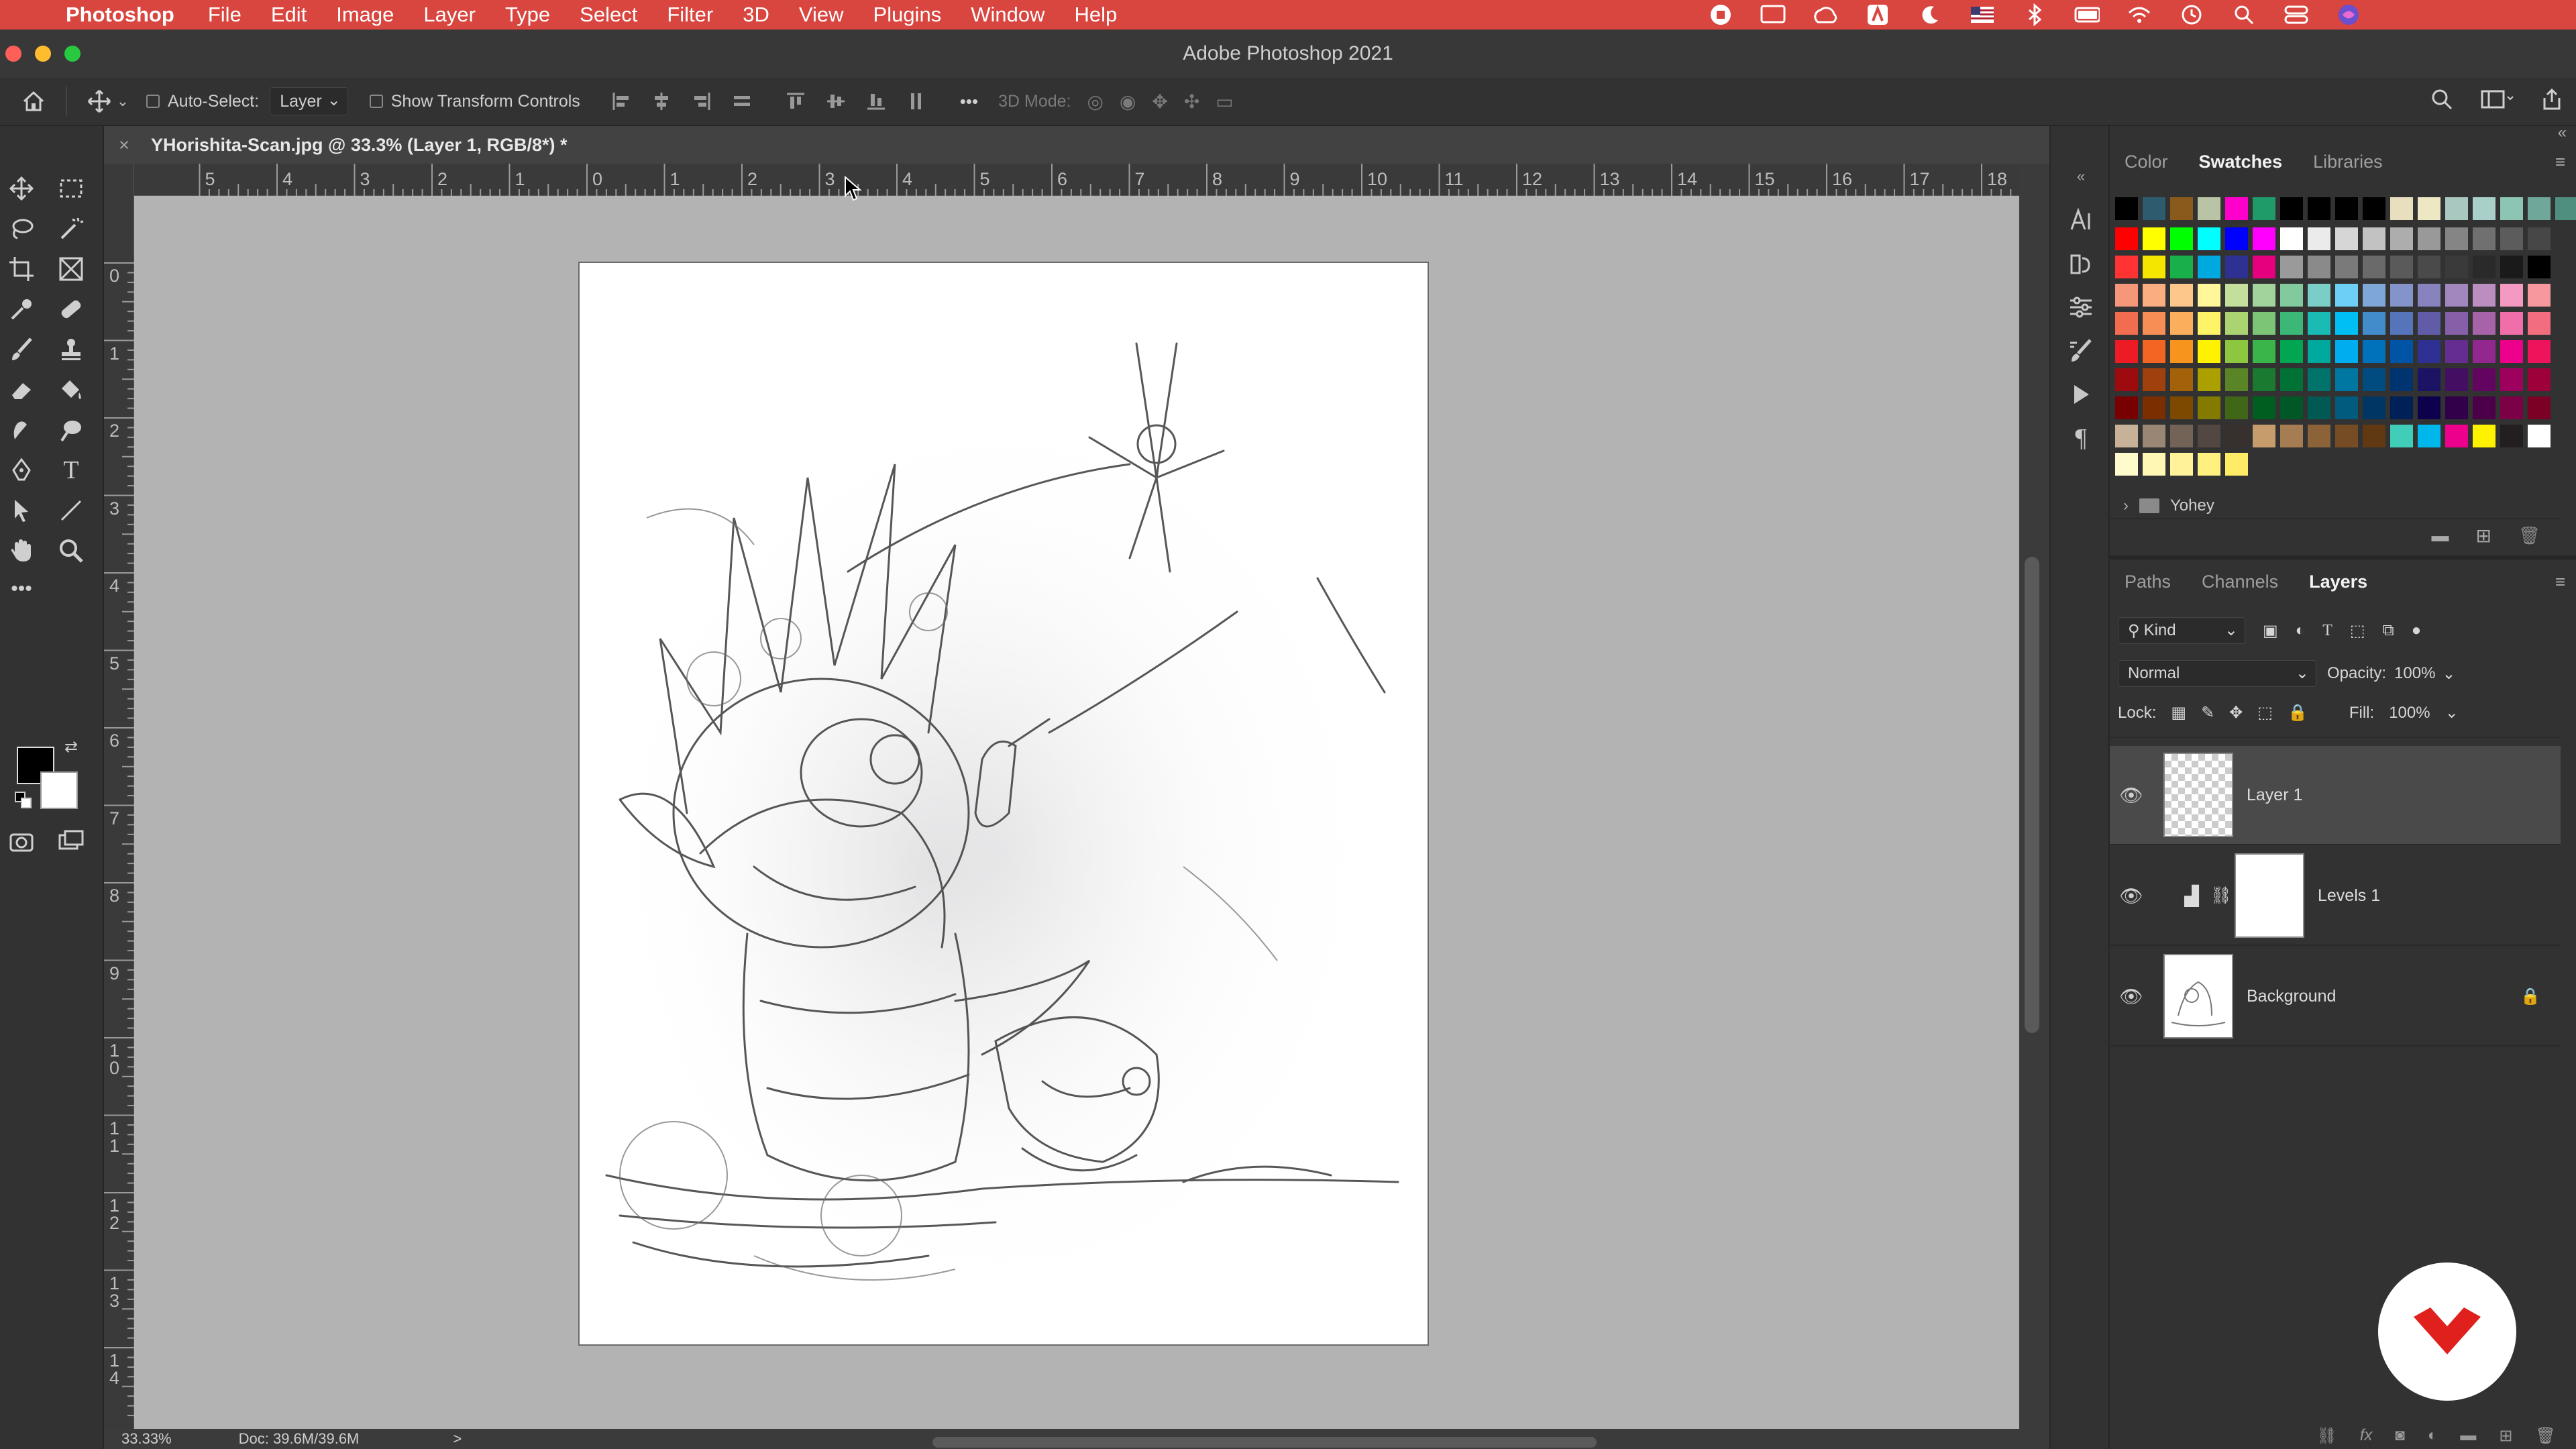 This screenshot has width=2576, height=1449. What do you see at coordinates (756, 15) in the screenshot?
I see `menu-3d: 3D` at bounding box center [756, 15].